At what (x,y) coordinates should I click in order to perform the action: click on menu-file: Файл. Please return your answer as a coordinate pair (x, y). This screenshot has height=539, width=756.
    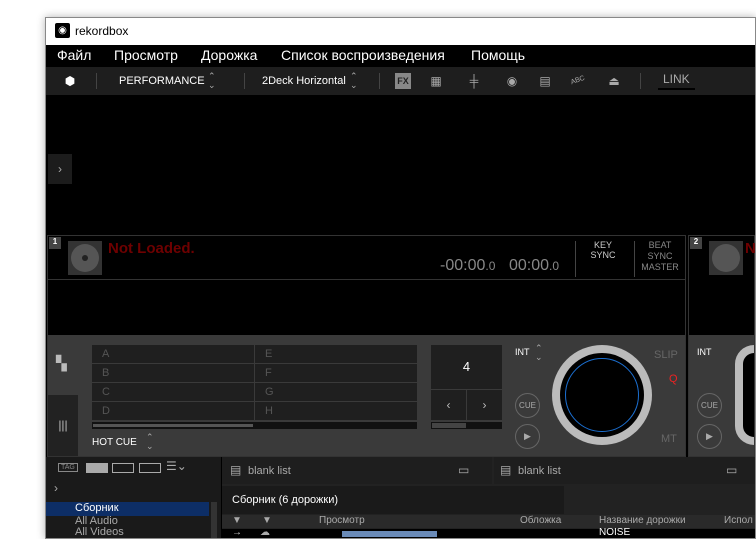
    Looking at the image, I should click on (74, 55).